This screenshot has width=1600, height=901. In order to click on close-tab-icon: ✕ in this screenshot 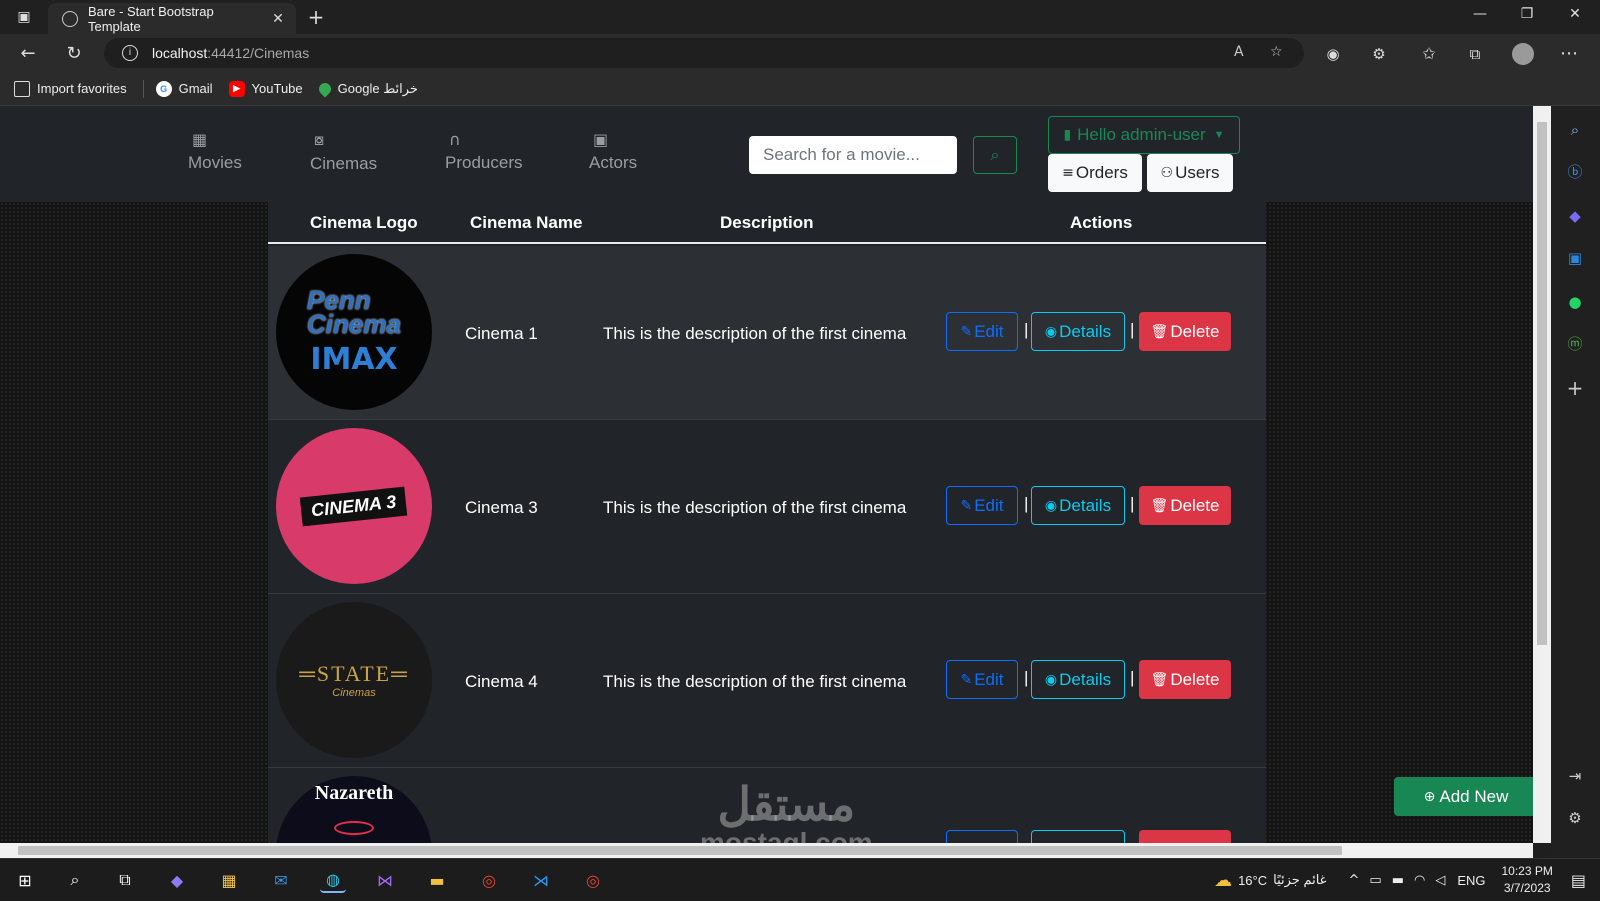, I will do `click(278, 19)`.